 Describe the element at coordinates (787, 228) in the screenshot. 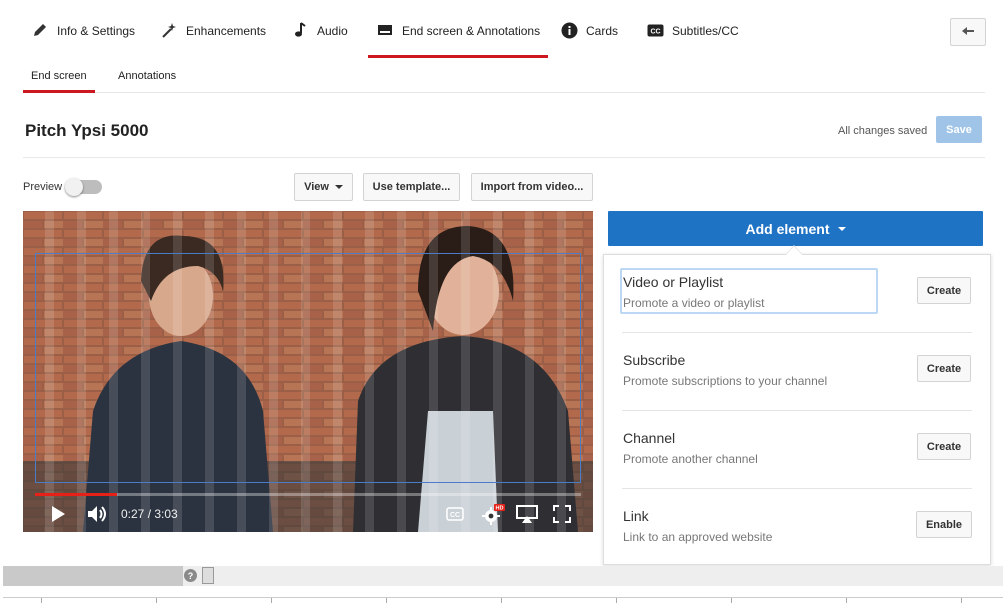

I see `add-element-label: Add element` at that location.